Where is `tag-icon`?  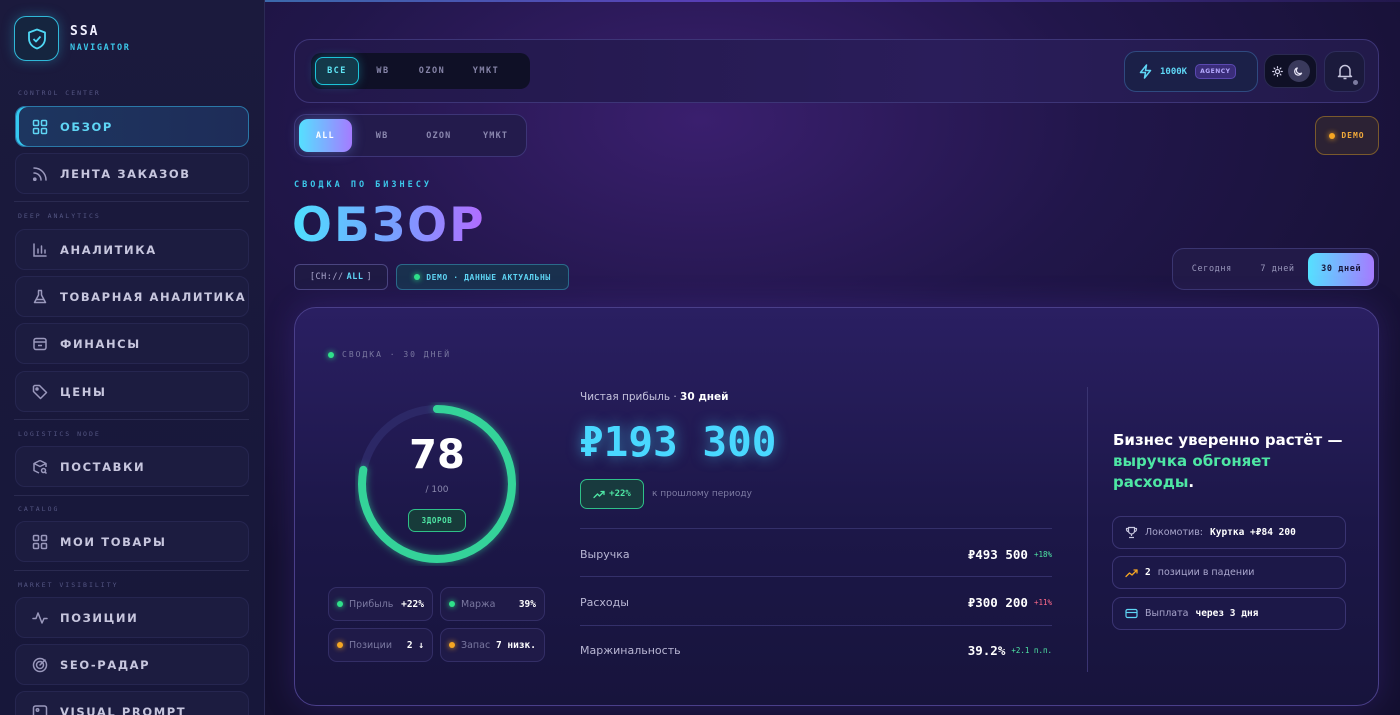
tag-icon is located at coordinates (40, 391).